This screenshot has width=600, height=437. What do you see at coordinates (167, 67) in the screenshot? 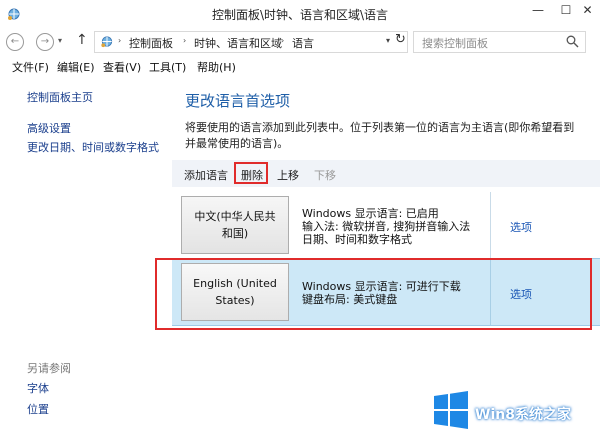
I see `menu-tools: 工具(T)` at bounding box center [167, 67].